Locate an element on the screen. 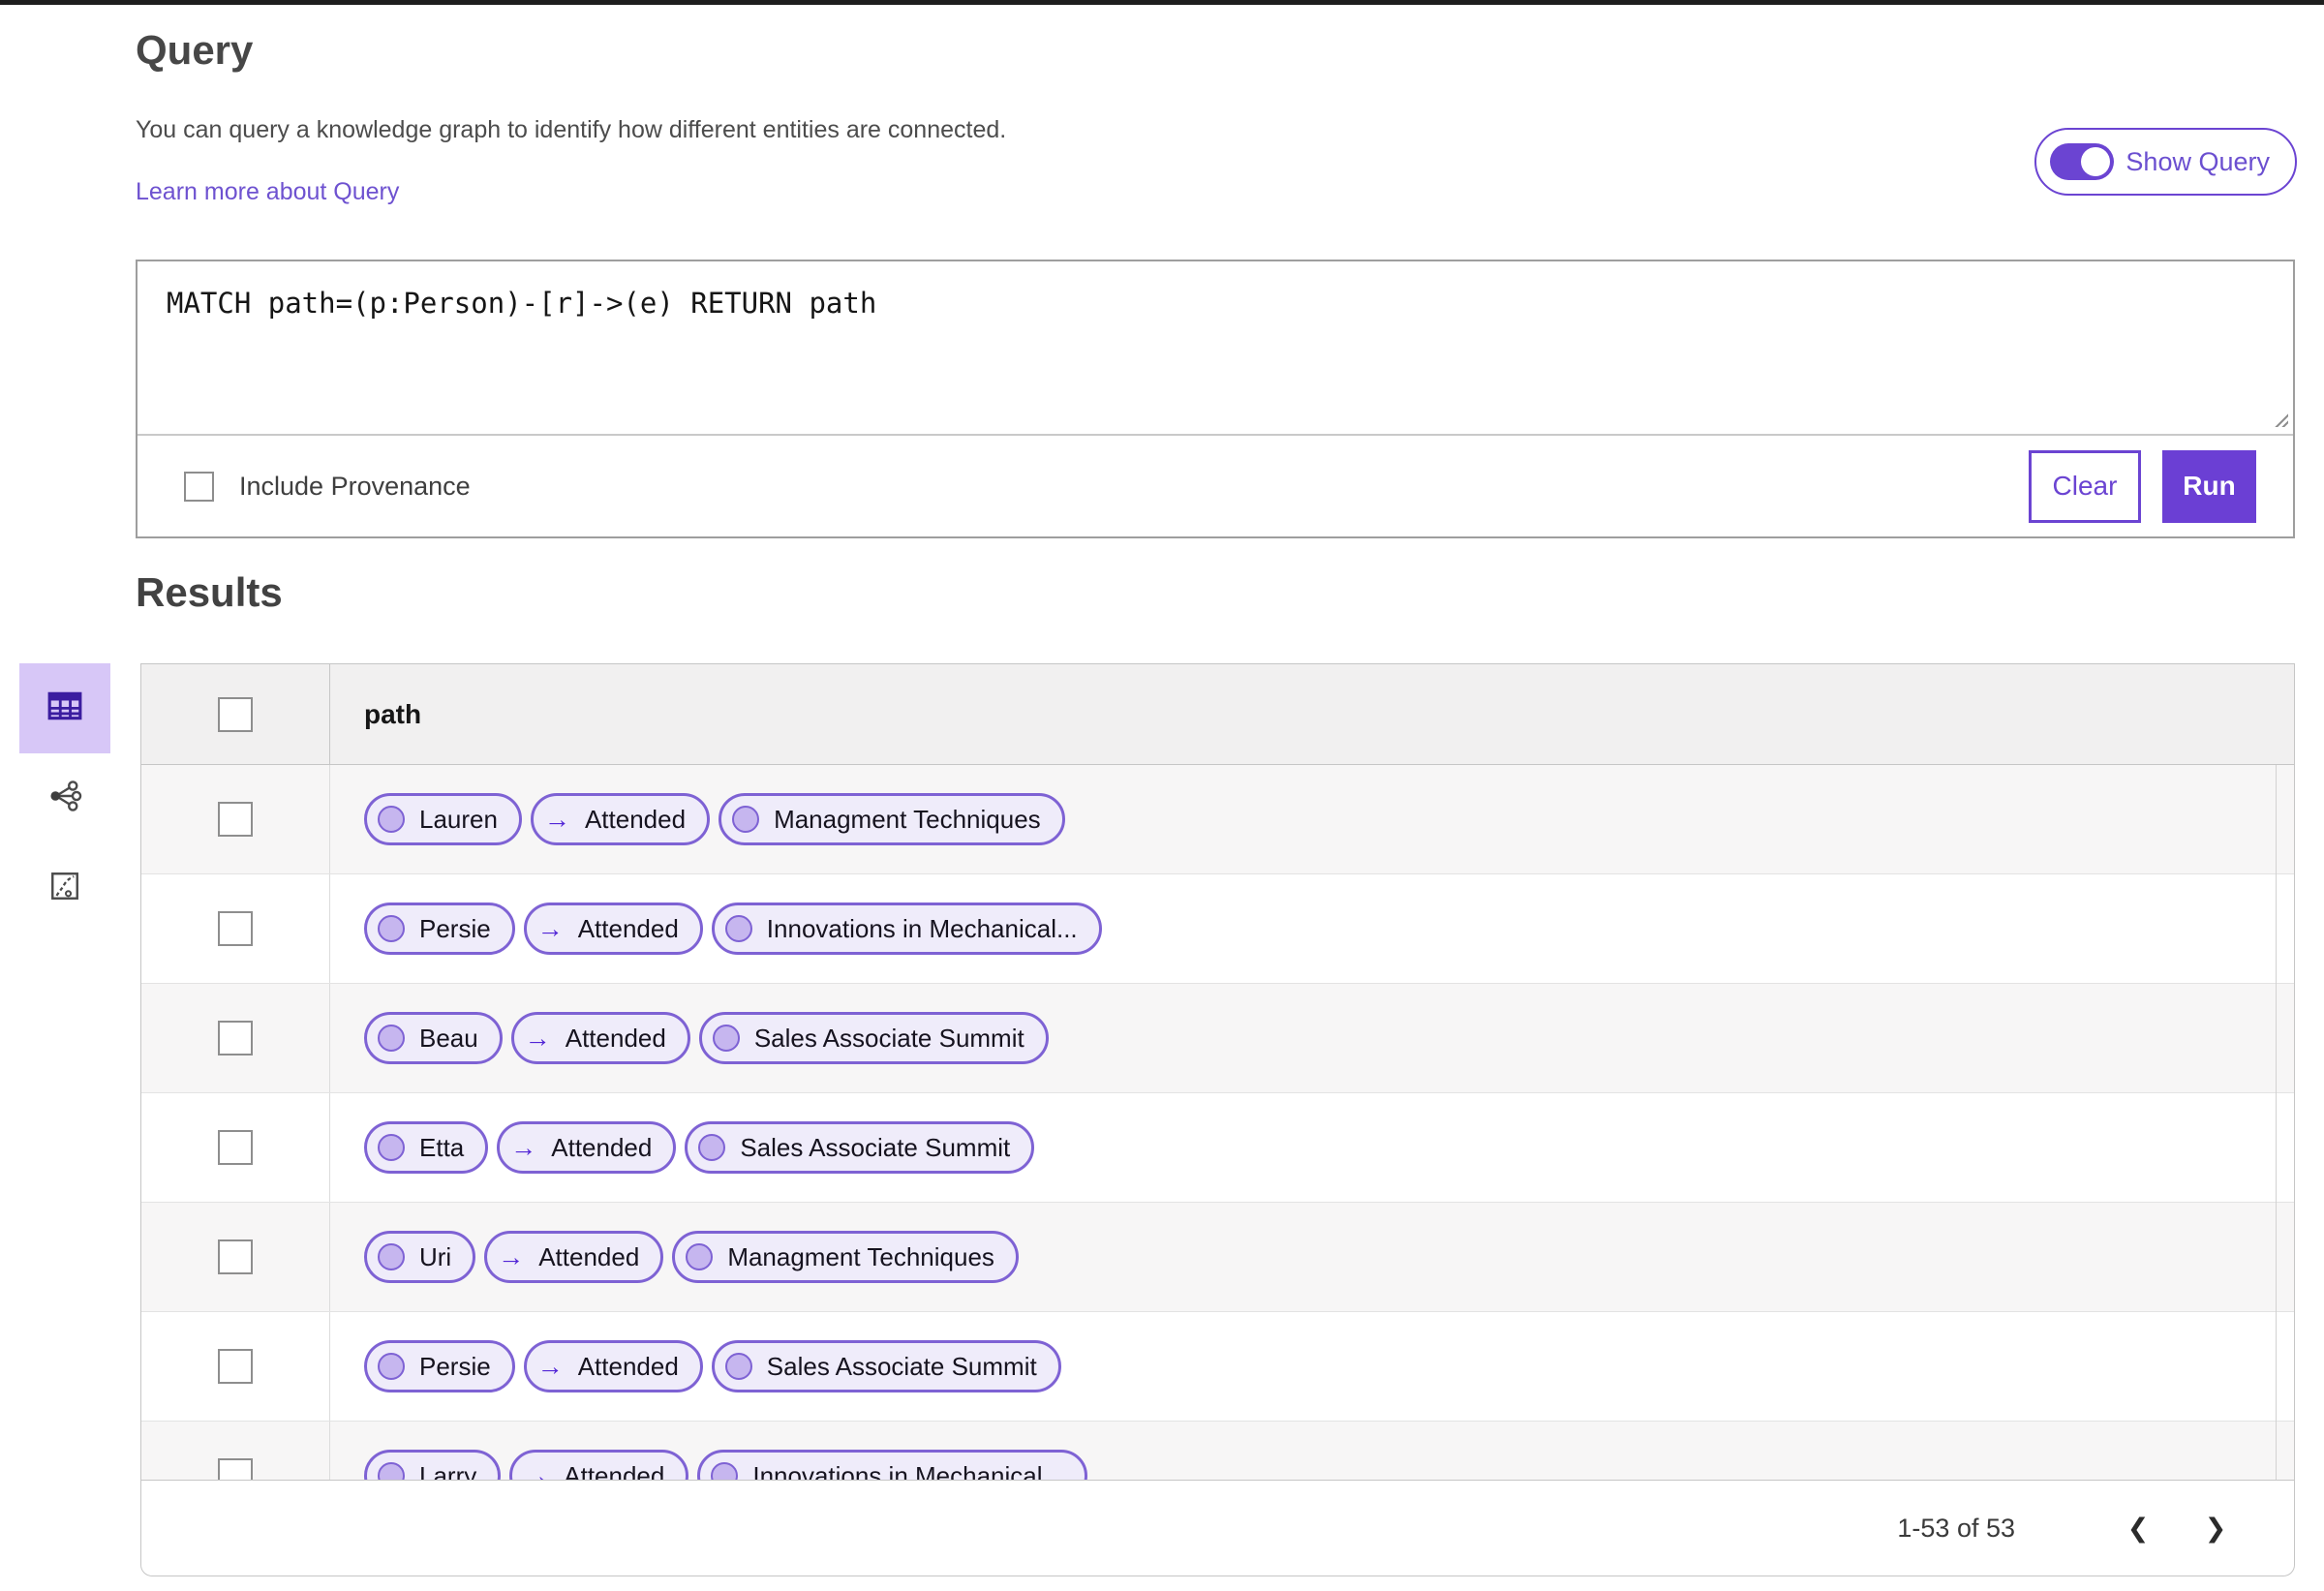 The image size is (2324, 1591). chart-view-button is located at coordinates (64, 888).